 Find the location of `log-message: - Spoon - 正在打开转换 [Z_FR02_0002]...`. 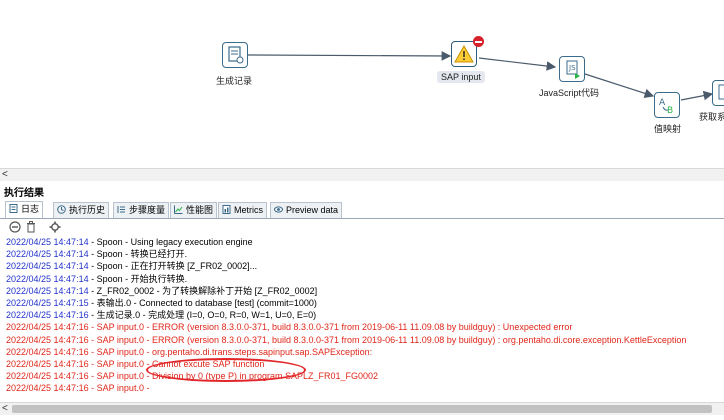

log-message: - Spoon - 正在打开转换 [Z_FR02_0002]... is located at coordinates (173, 266).